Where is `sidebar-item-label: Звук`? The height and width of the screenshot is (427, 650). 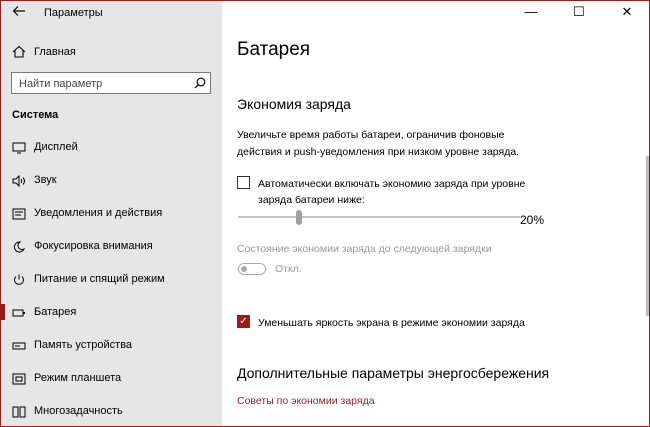
sidebar-item-label: Звук is located at coordinates (45, 180).